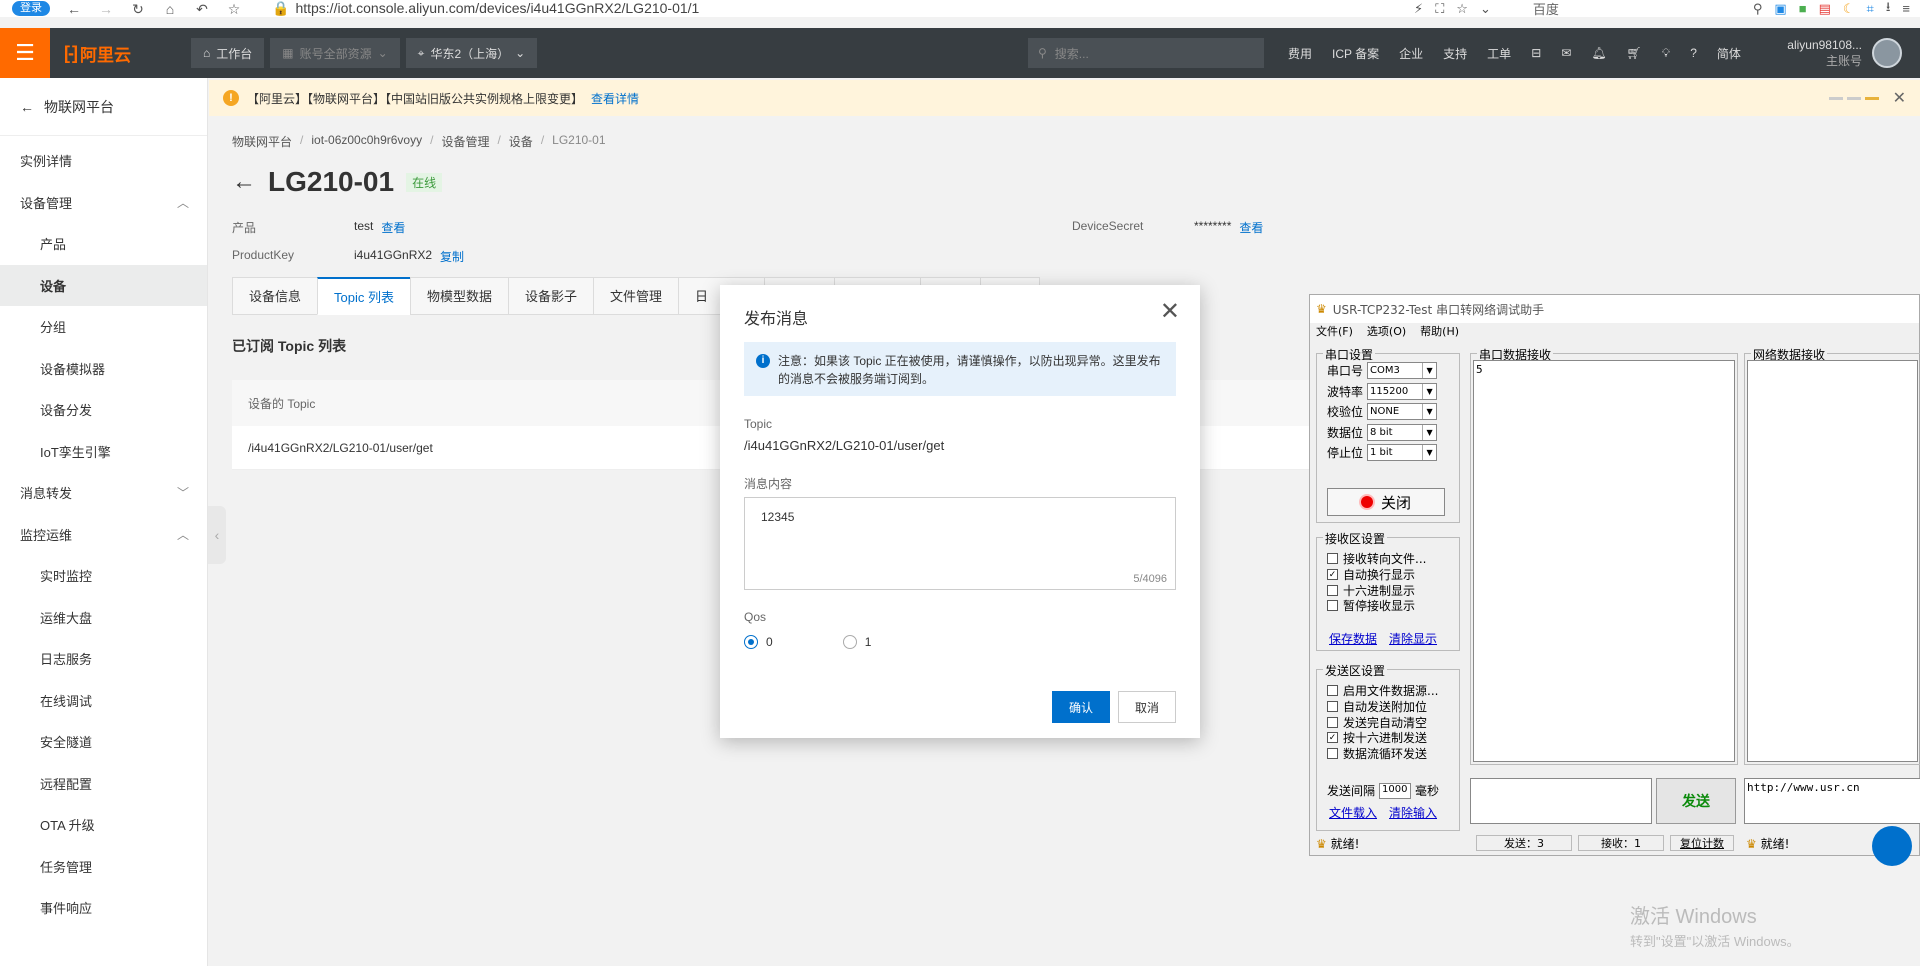 The height and width of the screenshot is (966, 1920). Describe the element at coordinates (138, 9) in the screenshot. I see `reload-icon: ↻` at that location.